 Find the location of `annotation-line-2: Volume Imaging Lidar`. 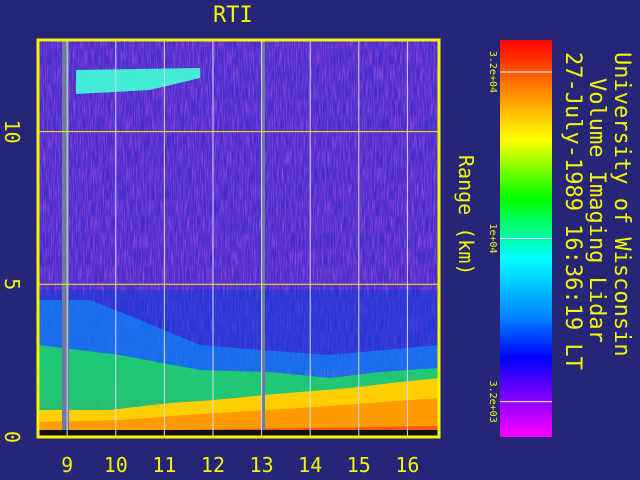

annotation-line-2: Volume Imaging Lidar is located at coordinates (596, 210).